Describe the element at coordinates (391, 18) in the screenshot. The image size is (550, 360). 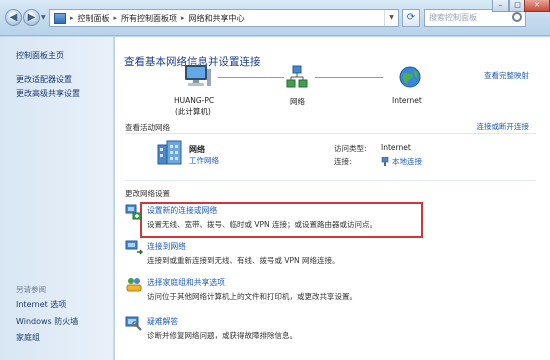
I see `address-dropdown-icon: ▼` at that location.